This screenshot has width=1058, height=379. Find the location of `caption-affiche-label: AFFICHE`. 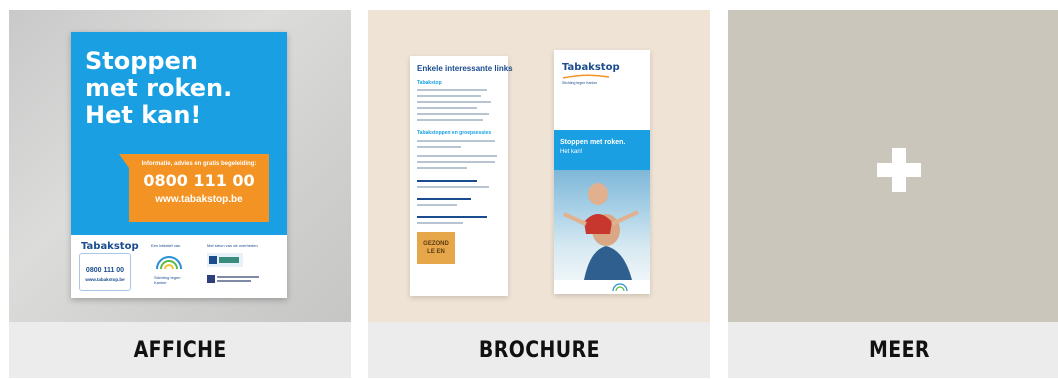

caption-affiche-label: AFFICHE is located at coordinates (180, 350).